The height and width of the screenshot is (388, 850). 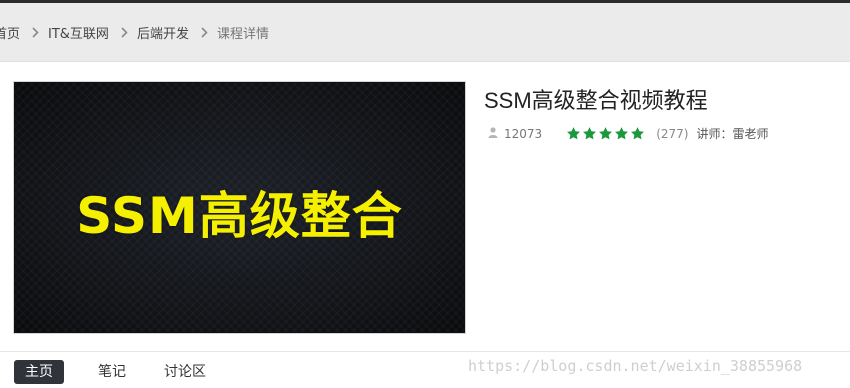 I want to click on breadcrumb-backend-dev: 后端开发, so click(x=163, y=32).